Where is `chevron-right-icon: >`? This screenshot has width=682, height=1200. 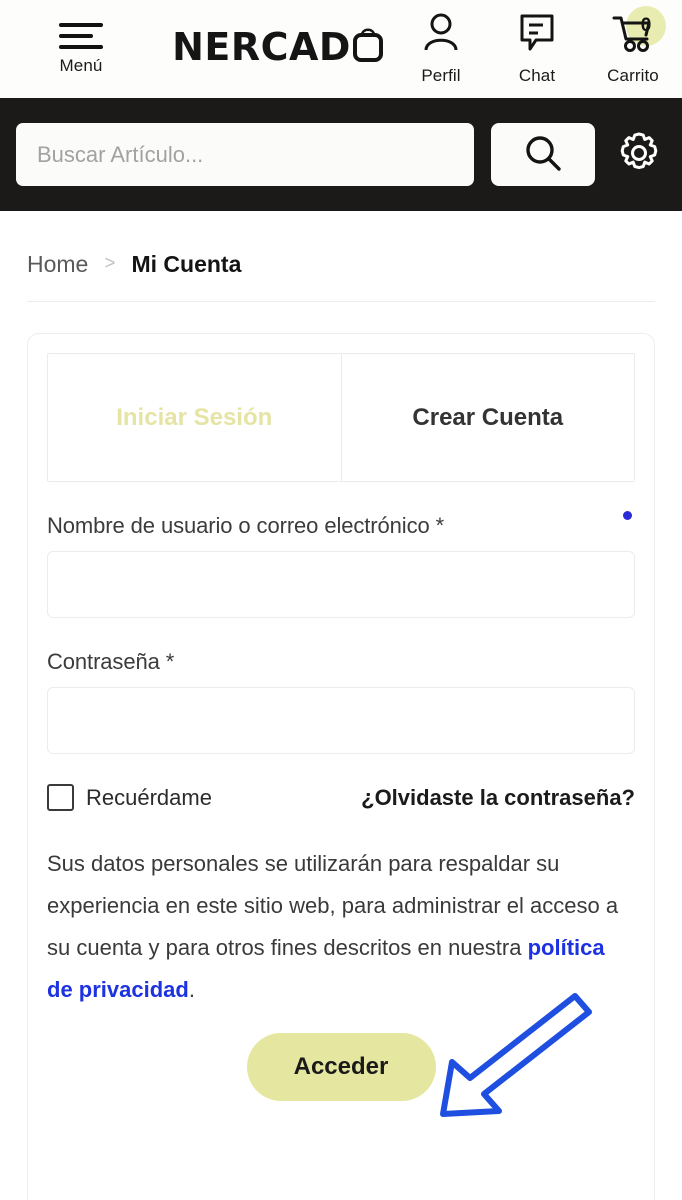
chevron-right-icon: > is located at coordinates (110, 263).